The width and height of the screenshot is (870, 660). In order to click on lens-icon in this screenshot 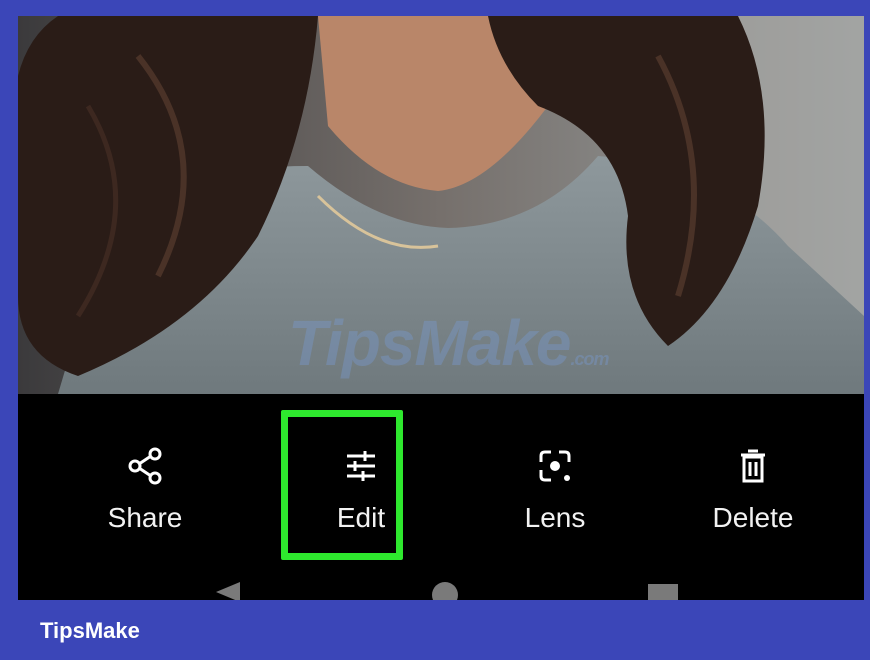, I will do `click(555, 466)`.